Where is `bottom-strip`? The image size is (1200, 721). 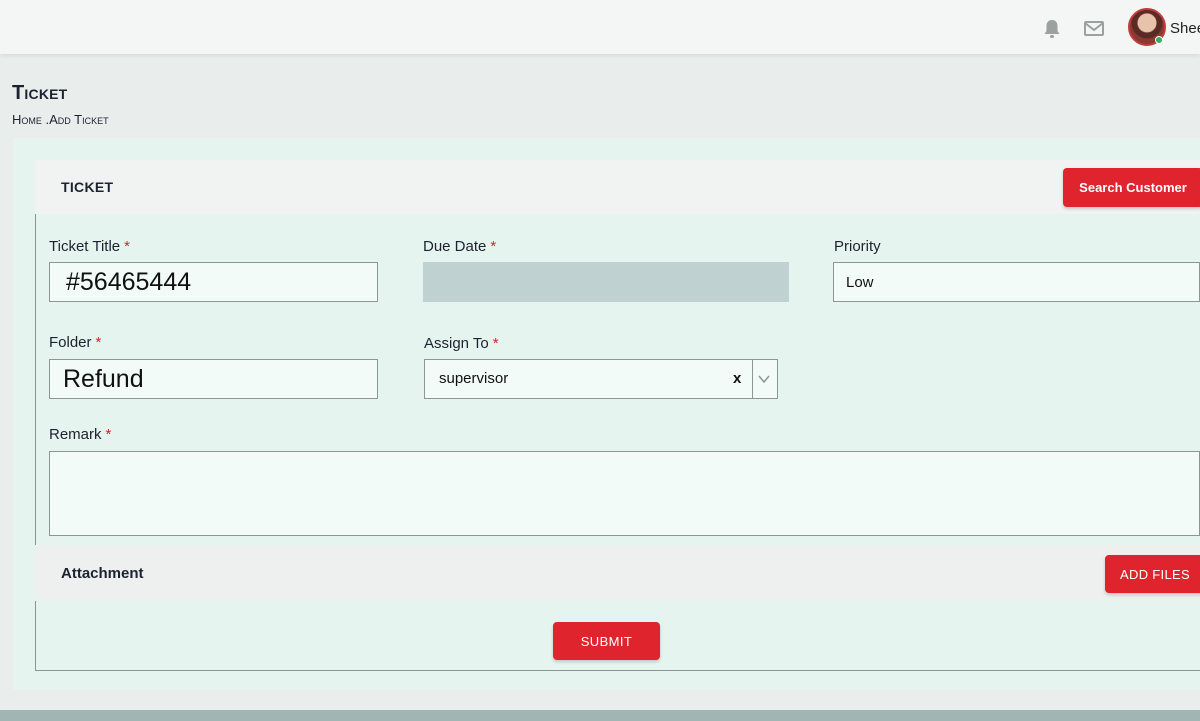
bottom-strip is located at coordinates (600, 715).